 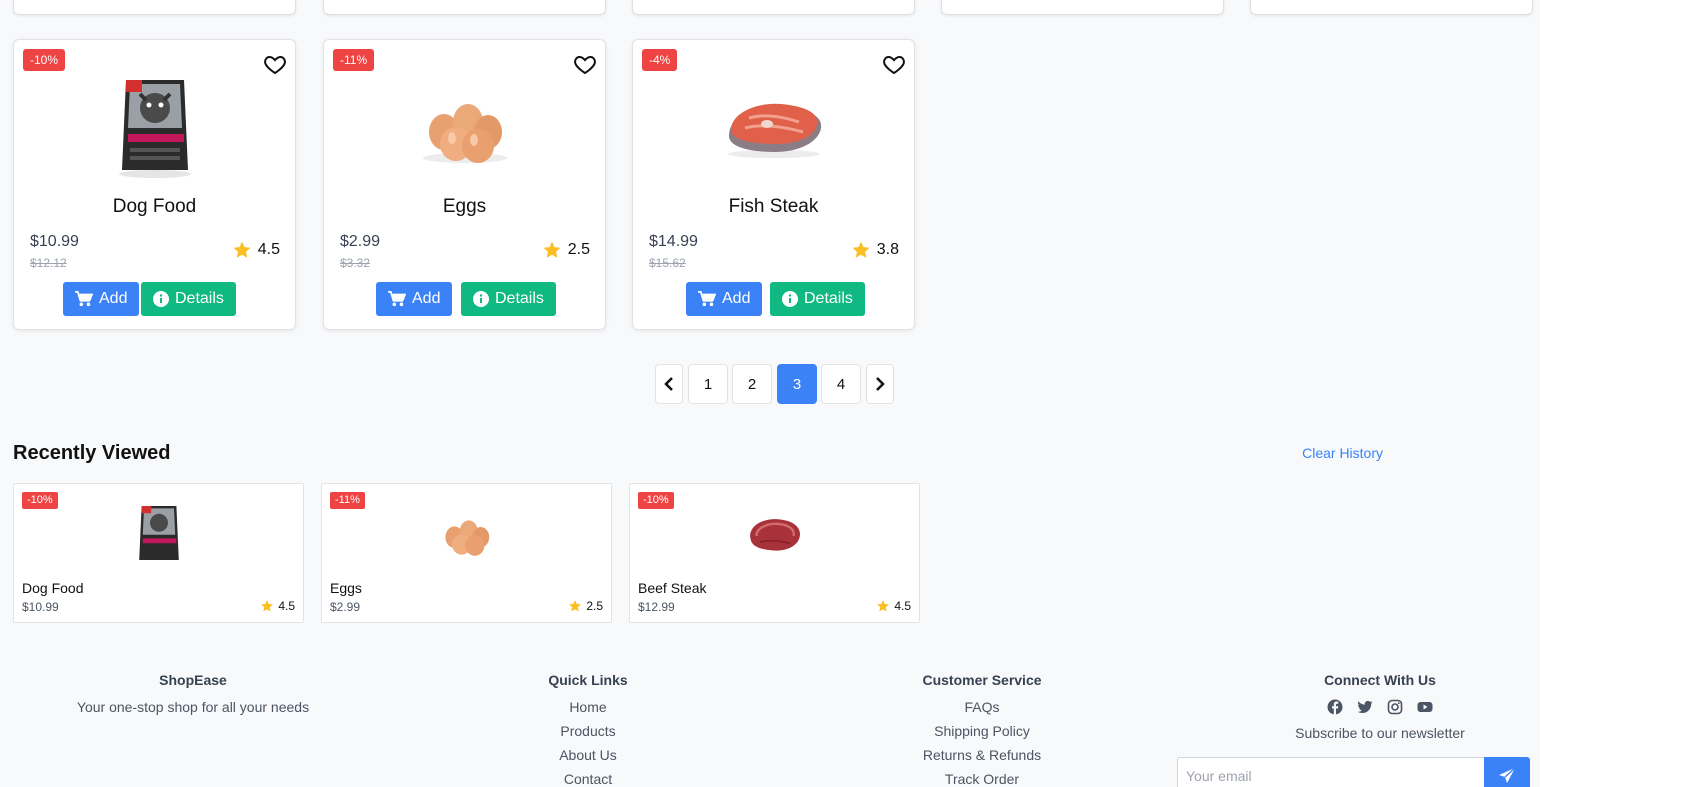 I want to click on newsletter-submit-button, so click(x=1507, y=772).